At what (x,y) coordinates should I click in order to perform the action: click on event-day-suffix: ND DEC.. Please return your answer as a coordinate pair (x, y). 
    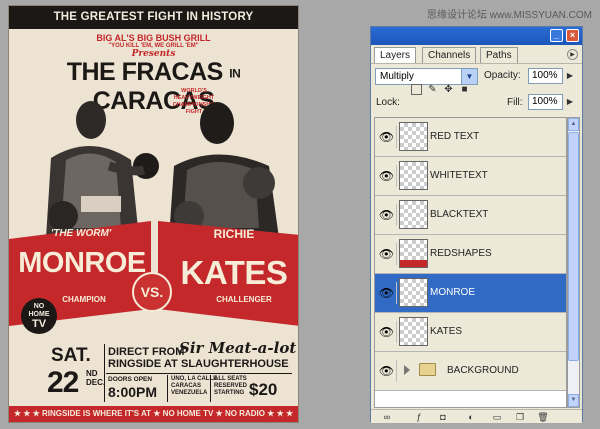
    Looking at the image, I should click on (95, 378).